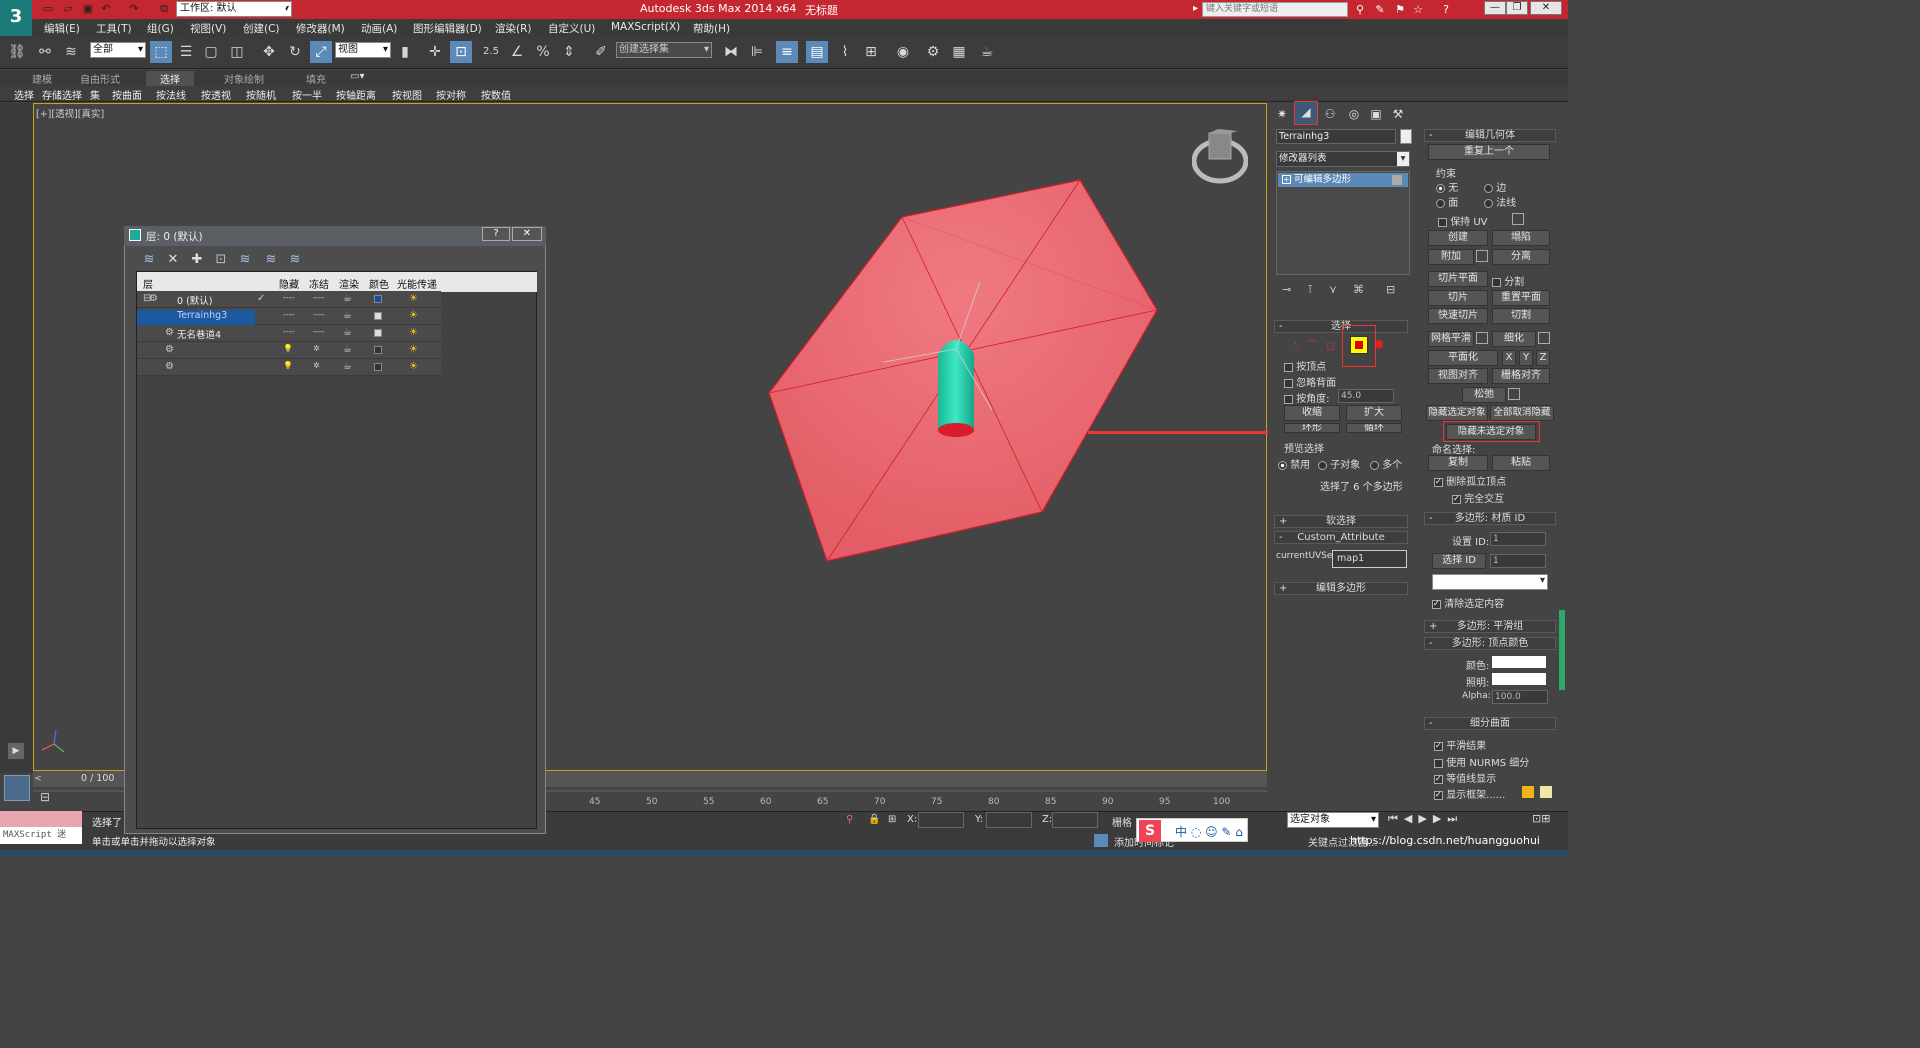 The image size is (1920, 1048). Describe the element at coordinates (186, 52) in the screenshot. I see `select-by-name-icon: ☰` at that location.